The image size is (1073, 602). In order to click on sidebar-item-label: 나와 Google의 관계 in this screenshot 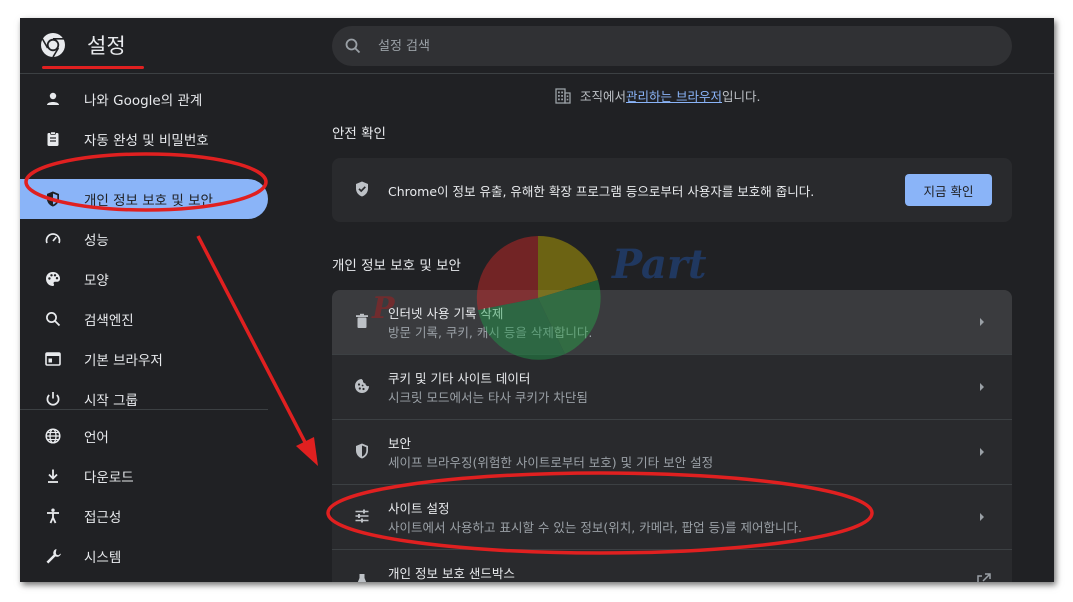, I will do `click(143, 101)`.